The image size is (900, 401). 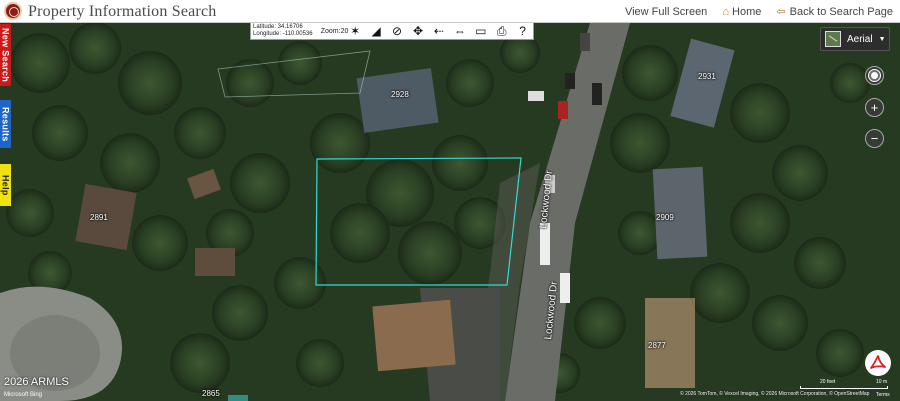 I want to click on identify-icon: ✶, so click(x=355, y=31).